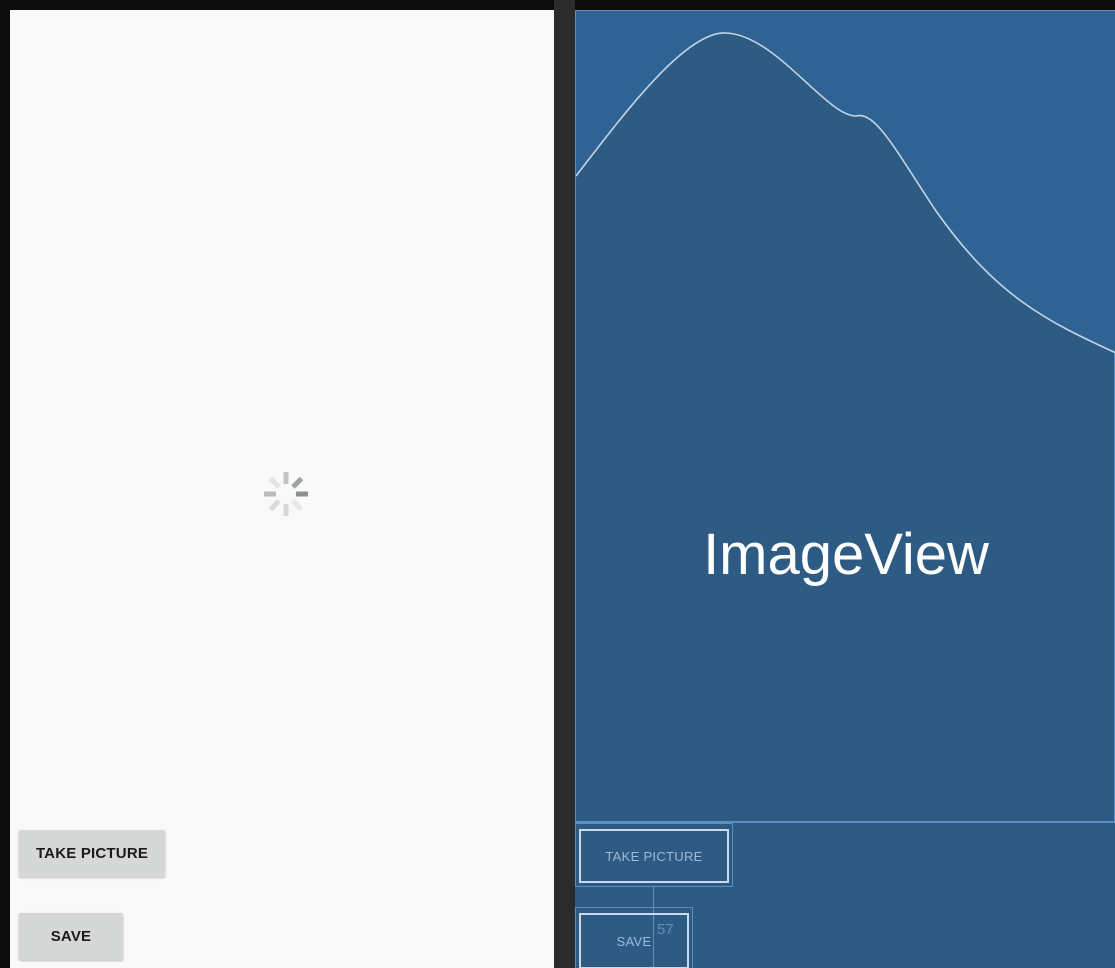  What do you see at coordinates (654, 856) in the screenshot?
I see `blueprint-take-picture-button: TAKE PICTURE` at bounding box center [654, 856].